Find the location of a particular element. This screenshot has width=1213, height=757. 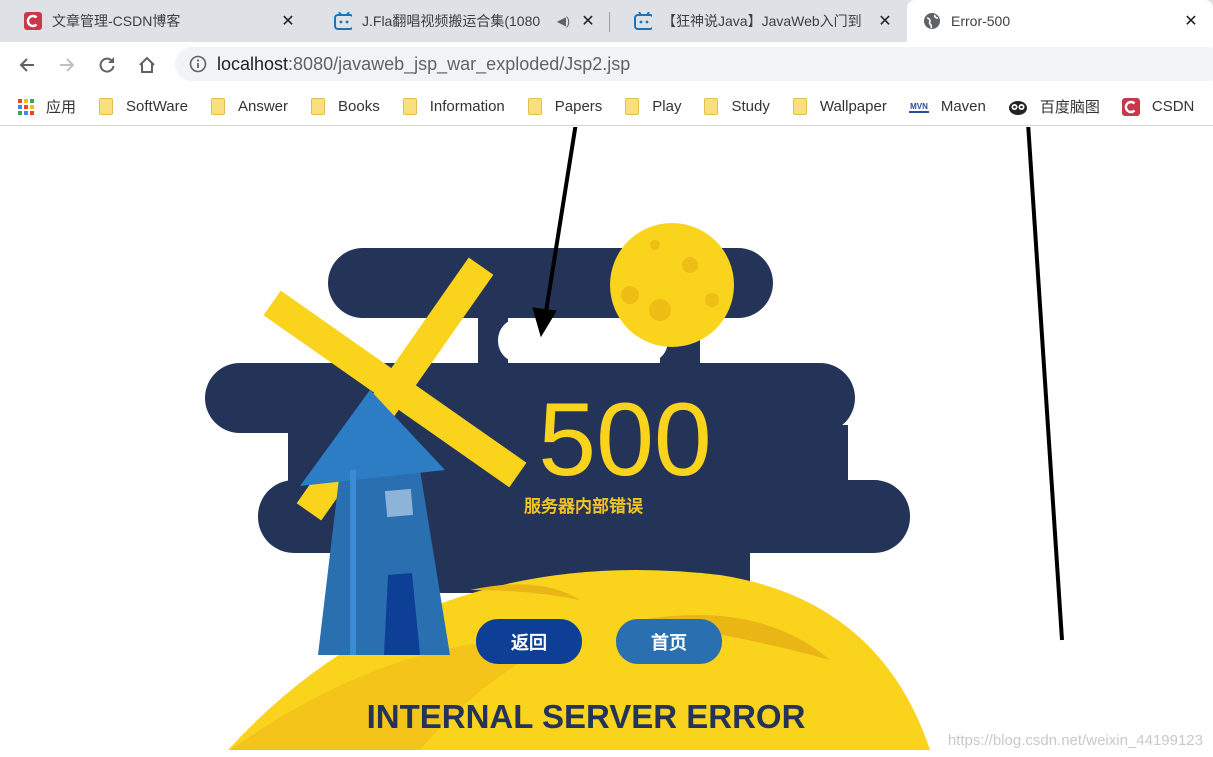

bookmark-papers: Papers is located at coordinates (565, 107).